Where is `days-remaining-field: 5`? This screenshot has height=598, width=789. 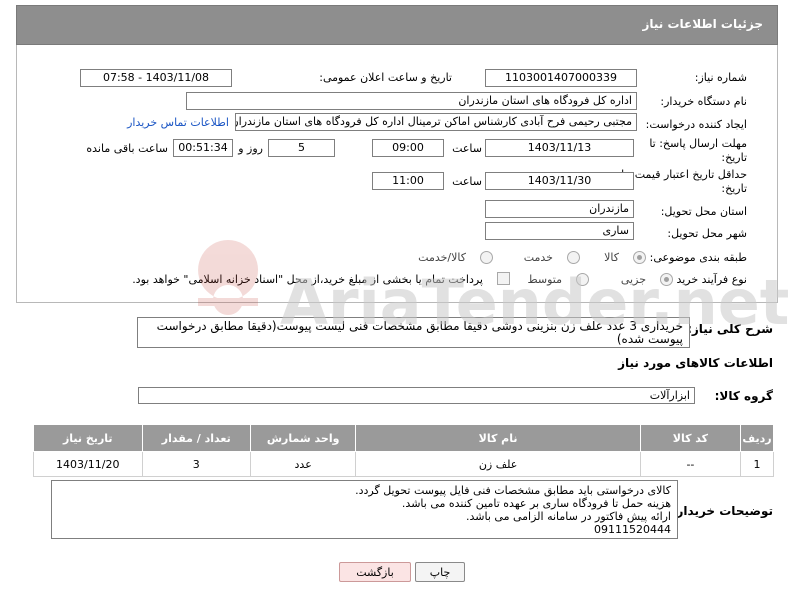 days-remaining-field: 5 is located at coordinates (301, 148).